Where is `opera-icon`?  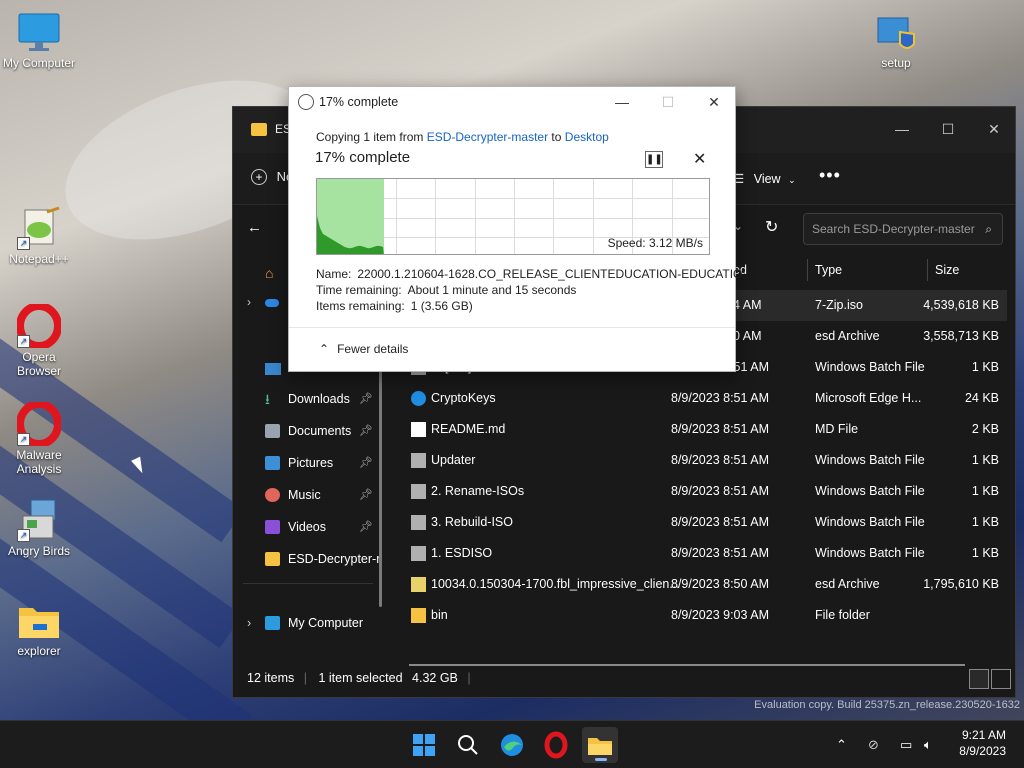 opera-icon is located at coordinates (556, 745).